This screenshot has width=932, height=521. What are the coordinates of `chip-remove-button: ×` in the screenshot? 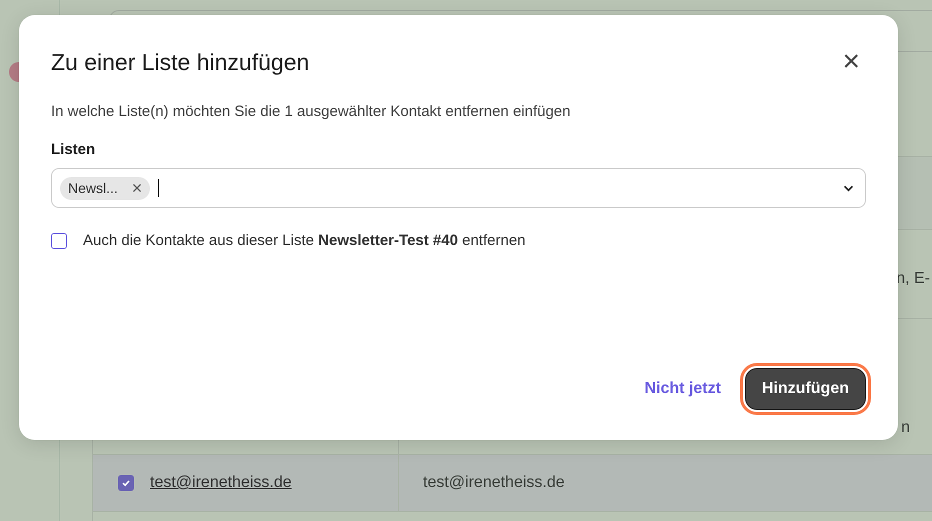 It's located at (137, 188).